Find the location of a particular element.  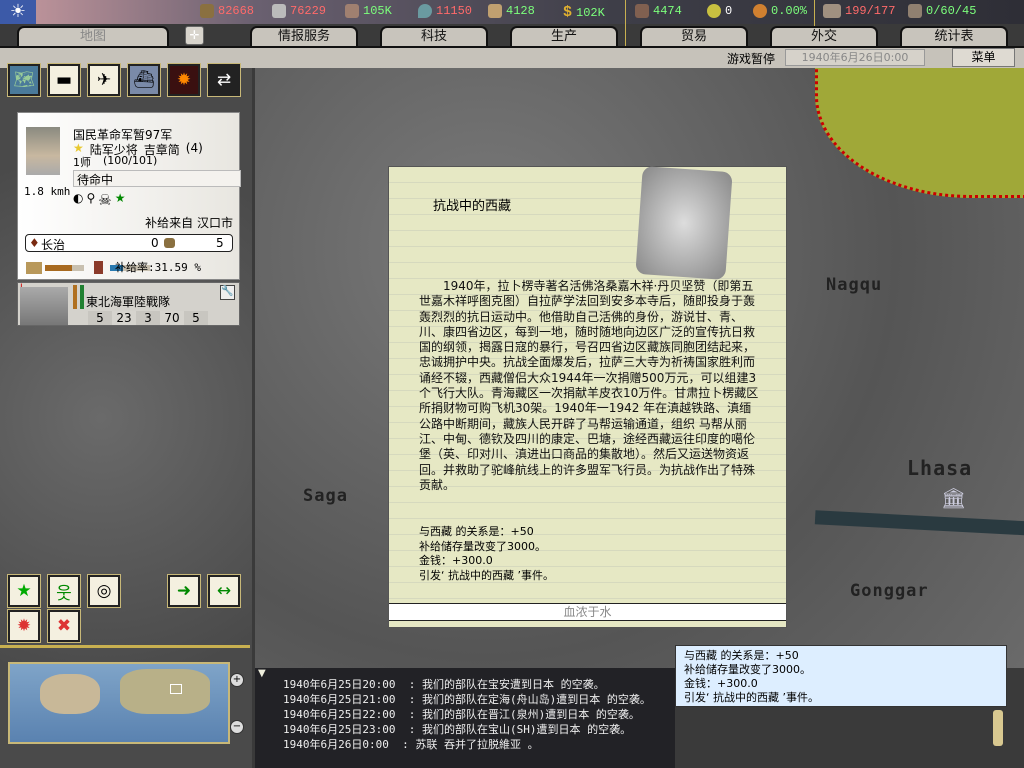

event-image is located at coordinates (684, 223).